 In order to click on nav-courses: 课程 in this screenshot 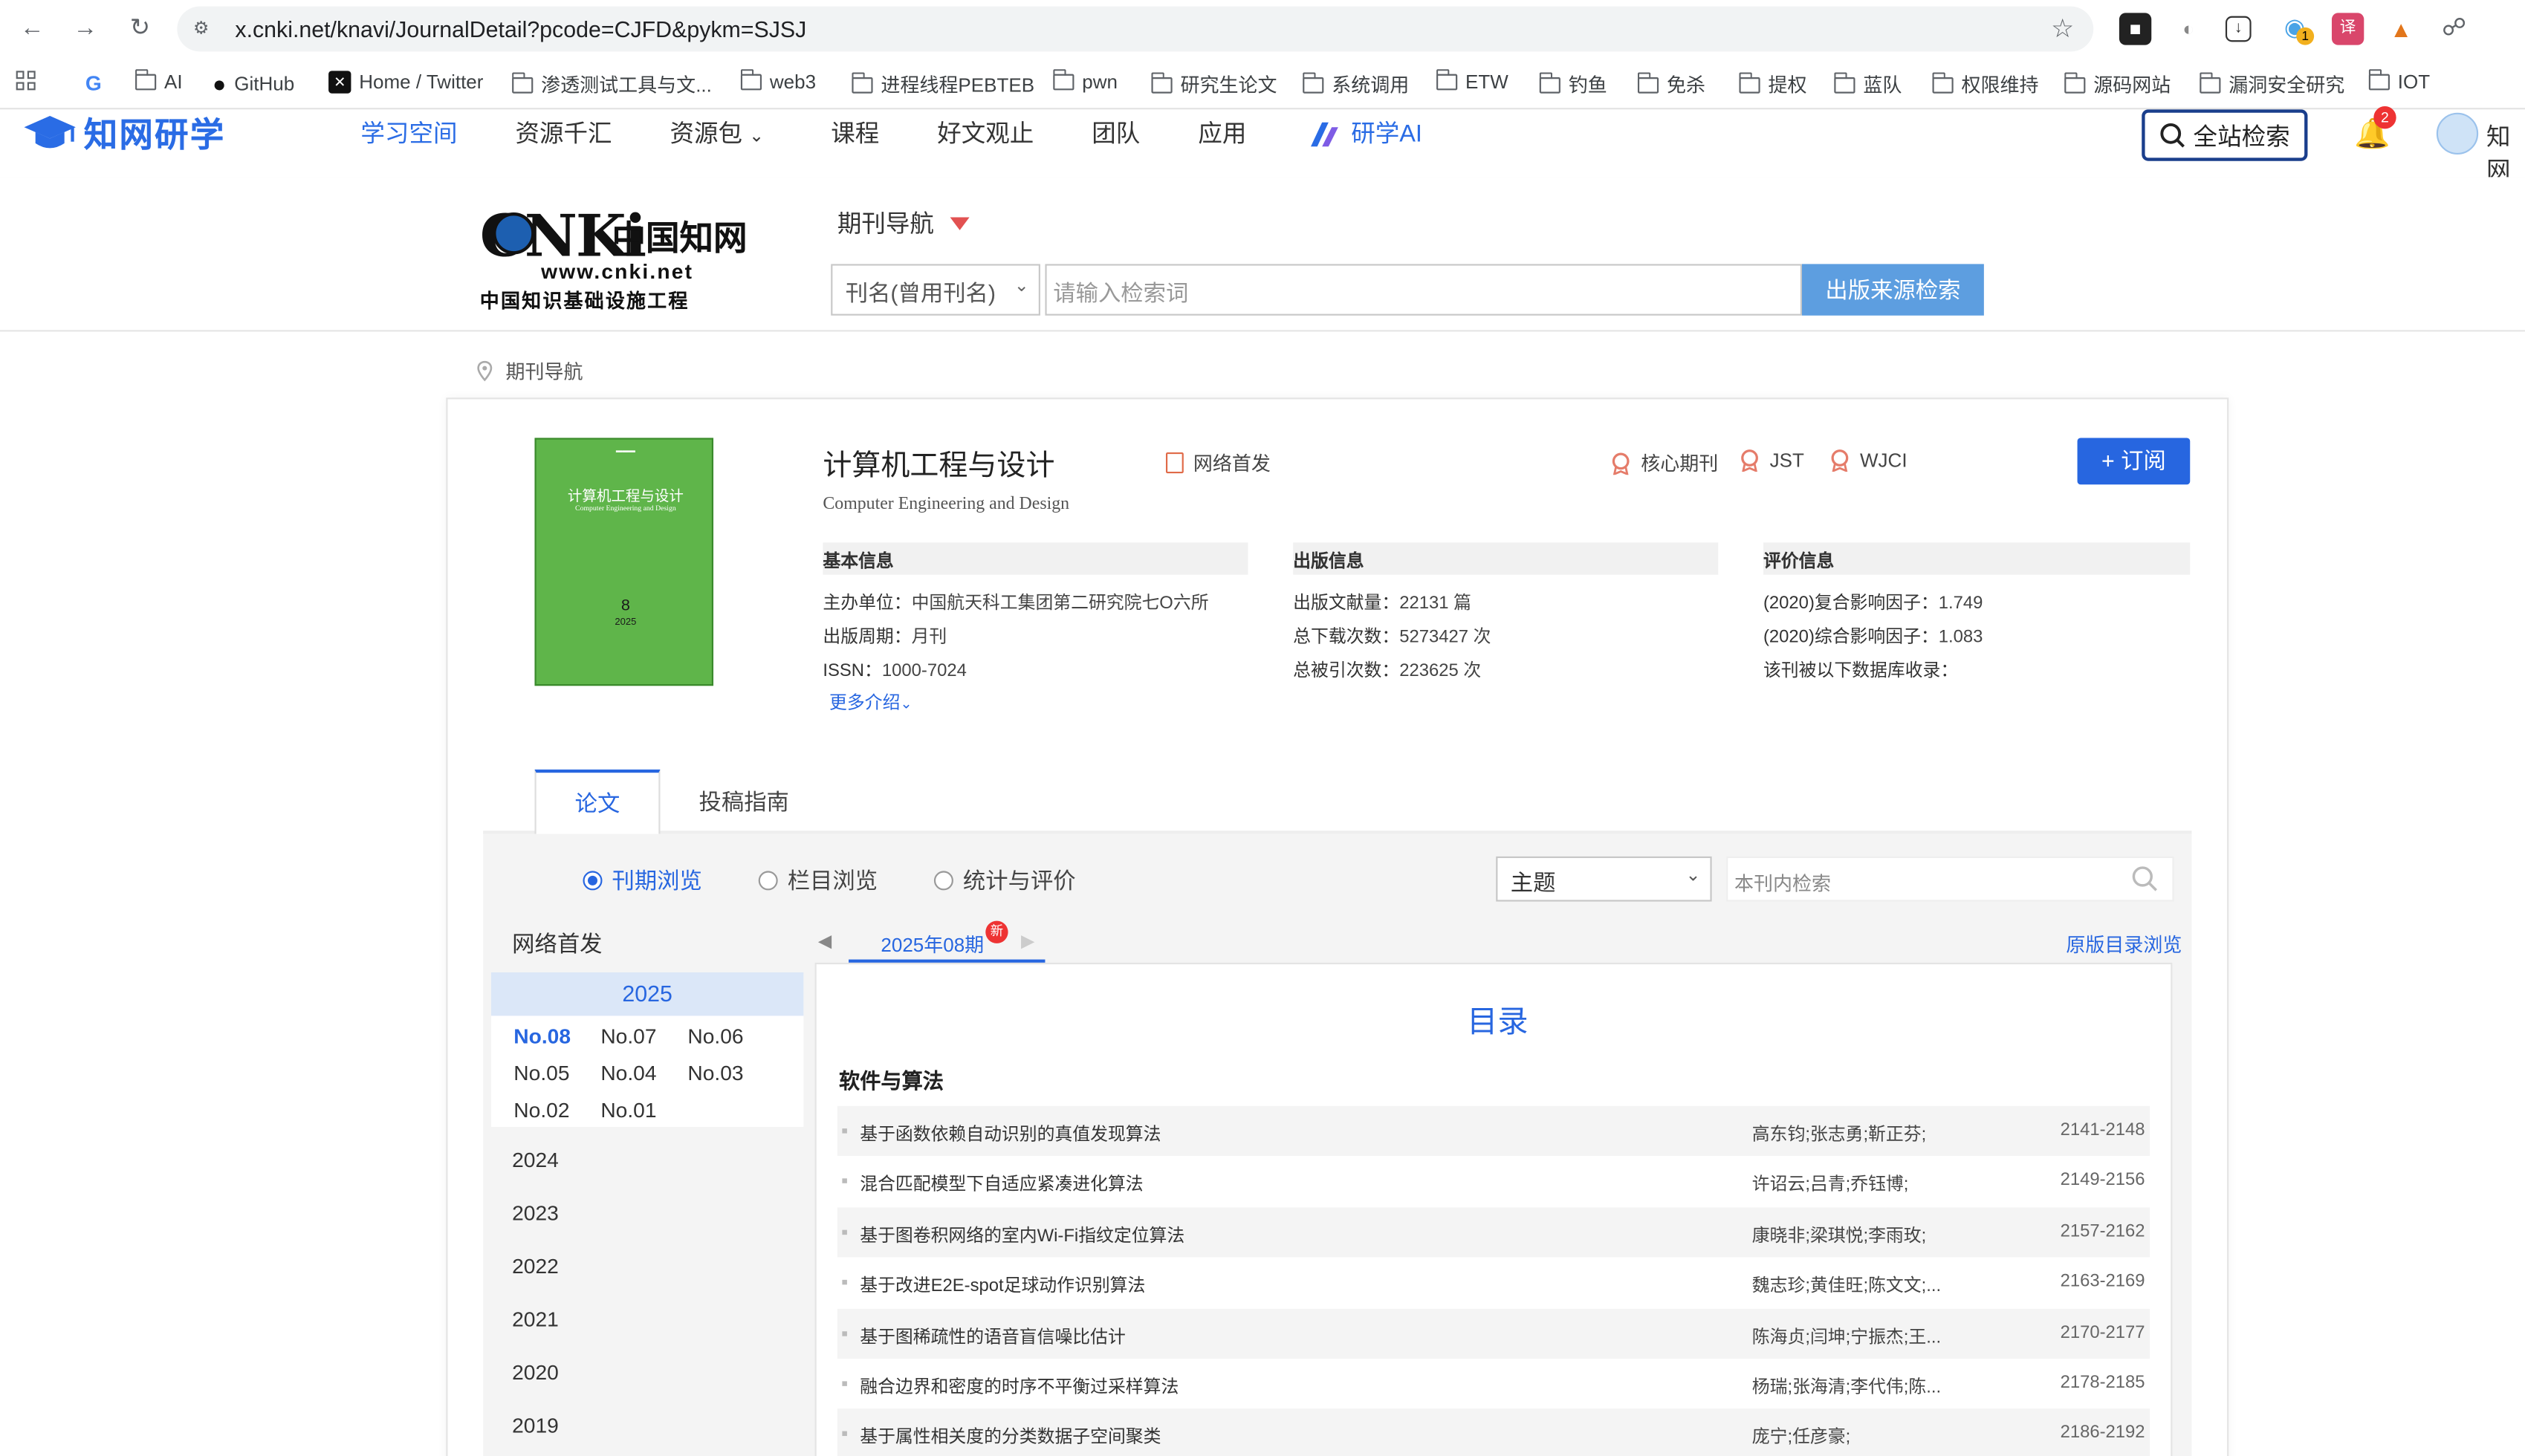, I will do `click(855, 133)`.